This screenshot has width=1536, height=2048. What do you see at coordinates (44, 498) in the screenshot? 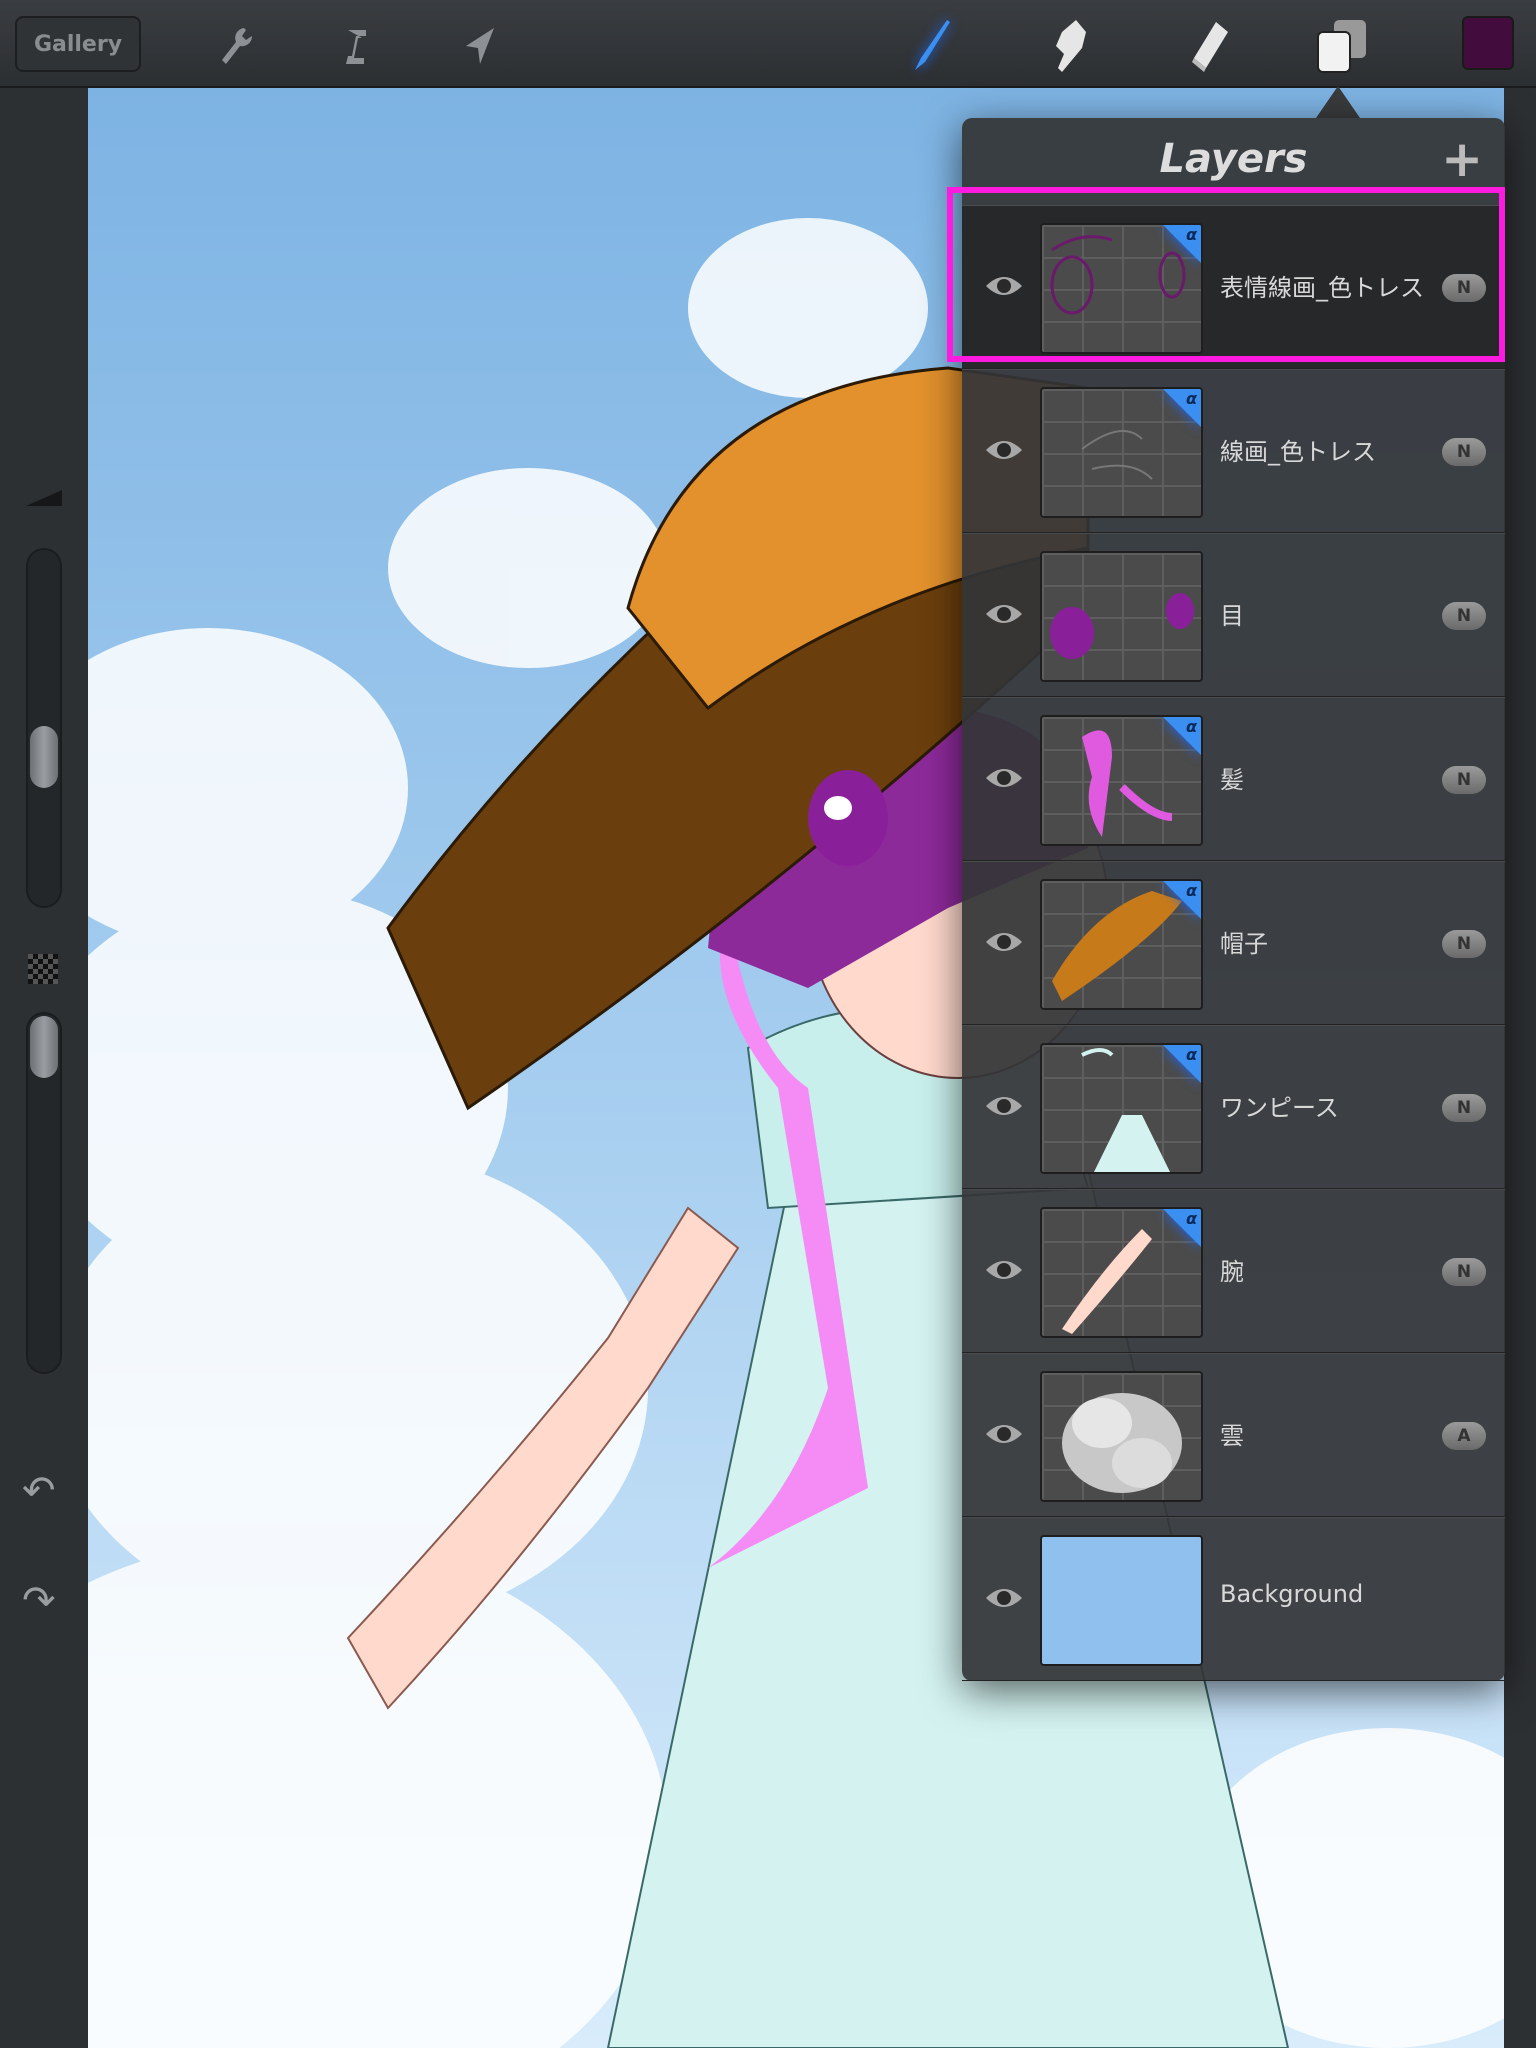
I see `size-triangle-icon` at bounding box center [44, 498].